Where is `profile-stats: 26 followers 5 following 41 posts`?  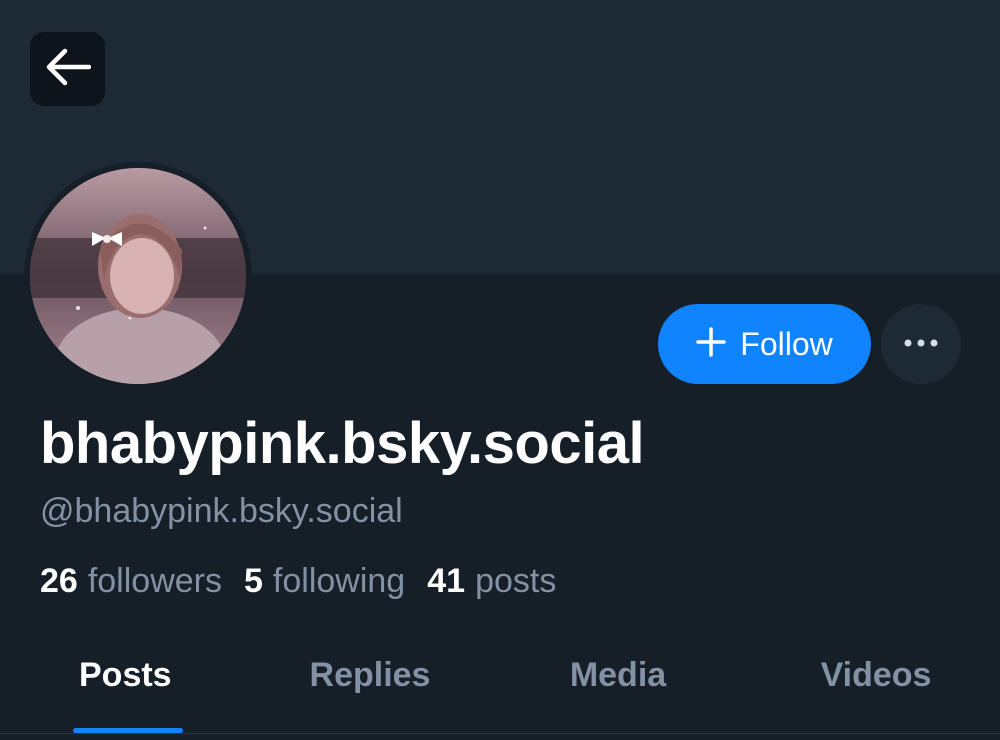
profile-stats: 26 followers 5 following 41 posts is located at coordinates (298, 581).